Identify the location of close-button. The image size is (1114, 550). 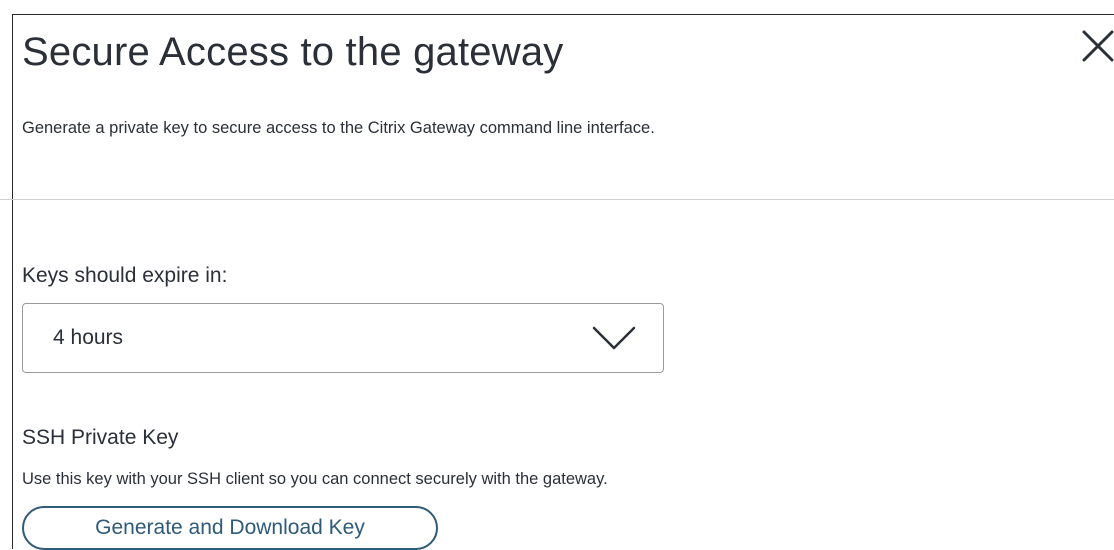
(1097, 46).